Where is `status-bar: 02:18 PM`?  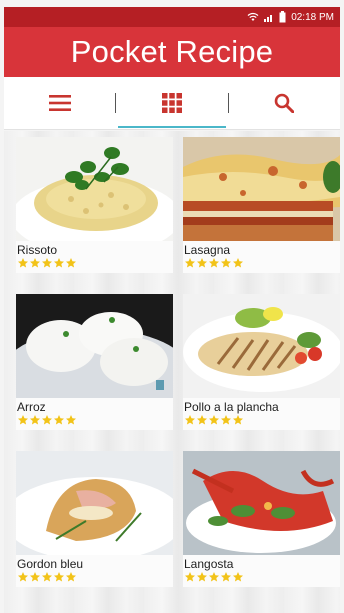 status-bar: 02:18 PM is located at coordinates (172, 17).